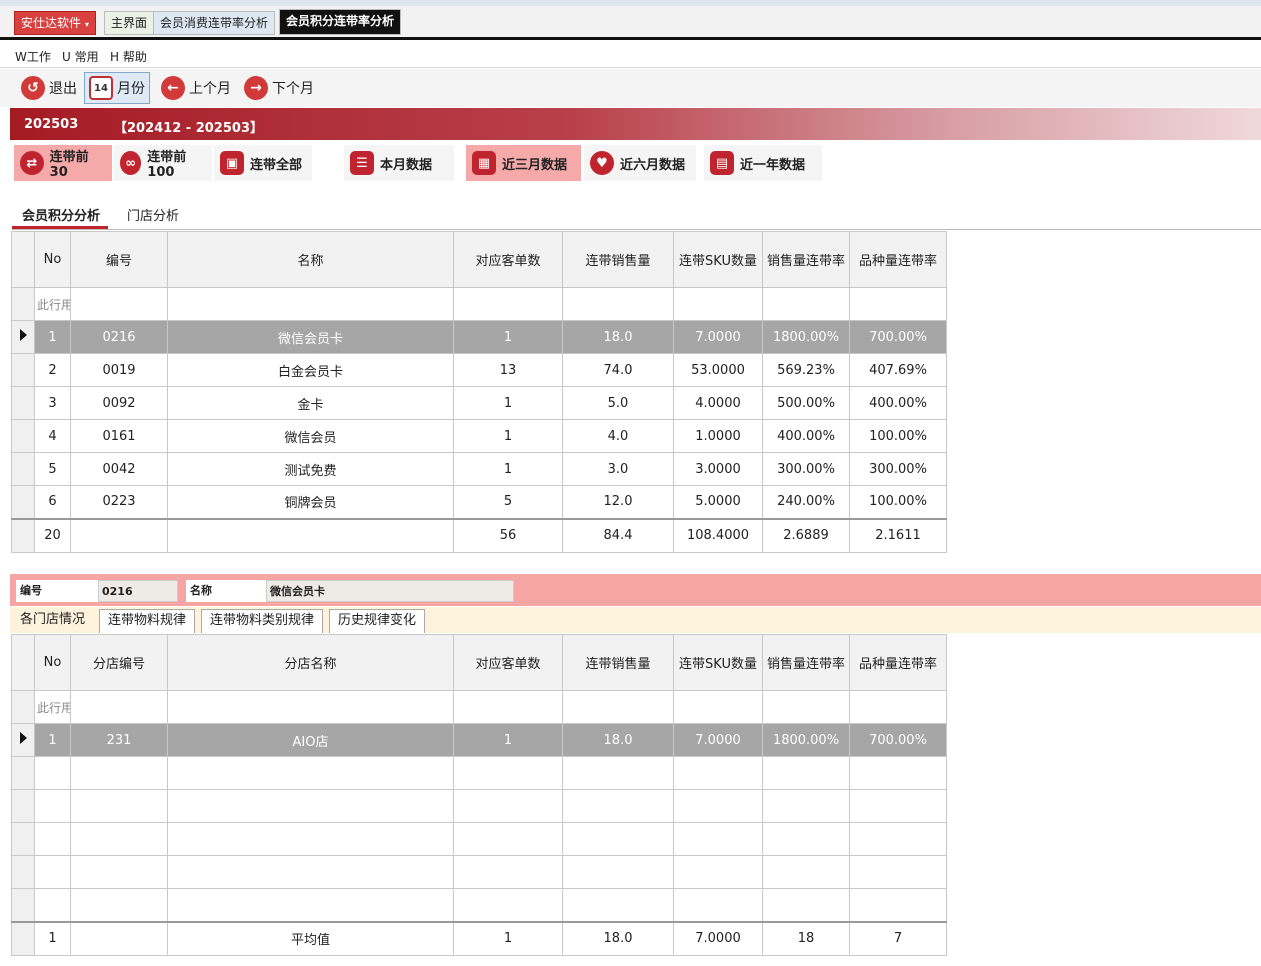  Describe the element at coordinates (618, 662) in the screenshot. I see `column-header: 连带销售量` at that location.